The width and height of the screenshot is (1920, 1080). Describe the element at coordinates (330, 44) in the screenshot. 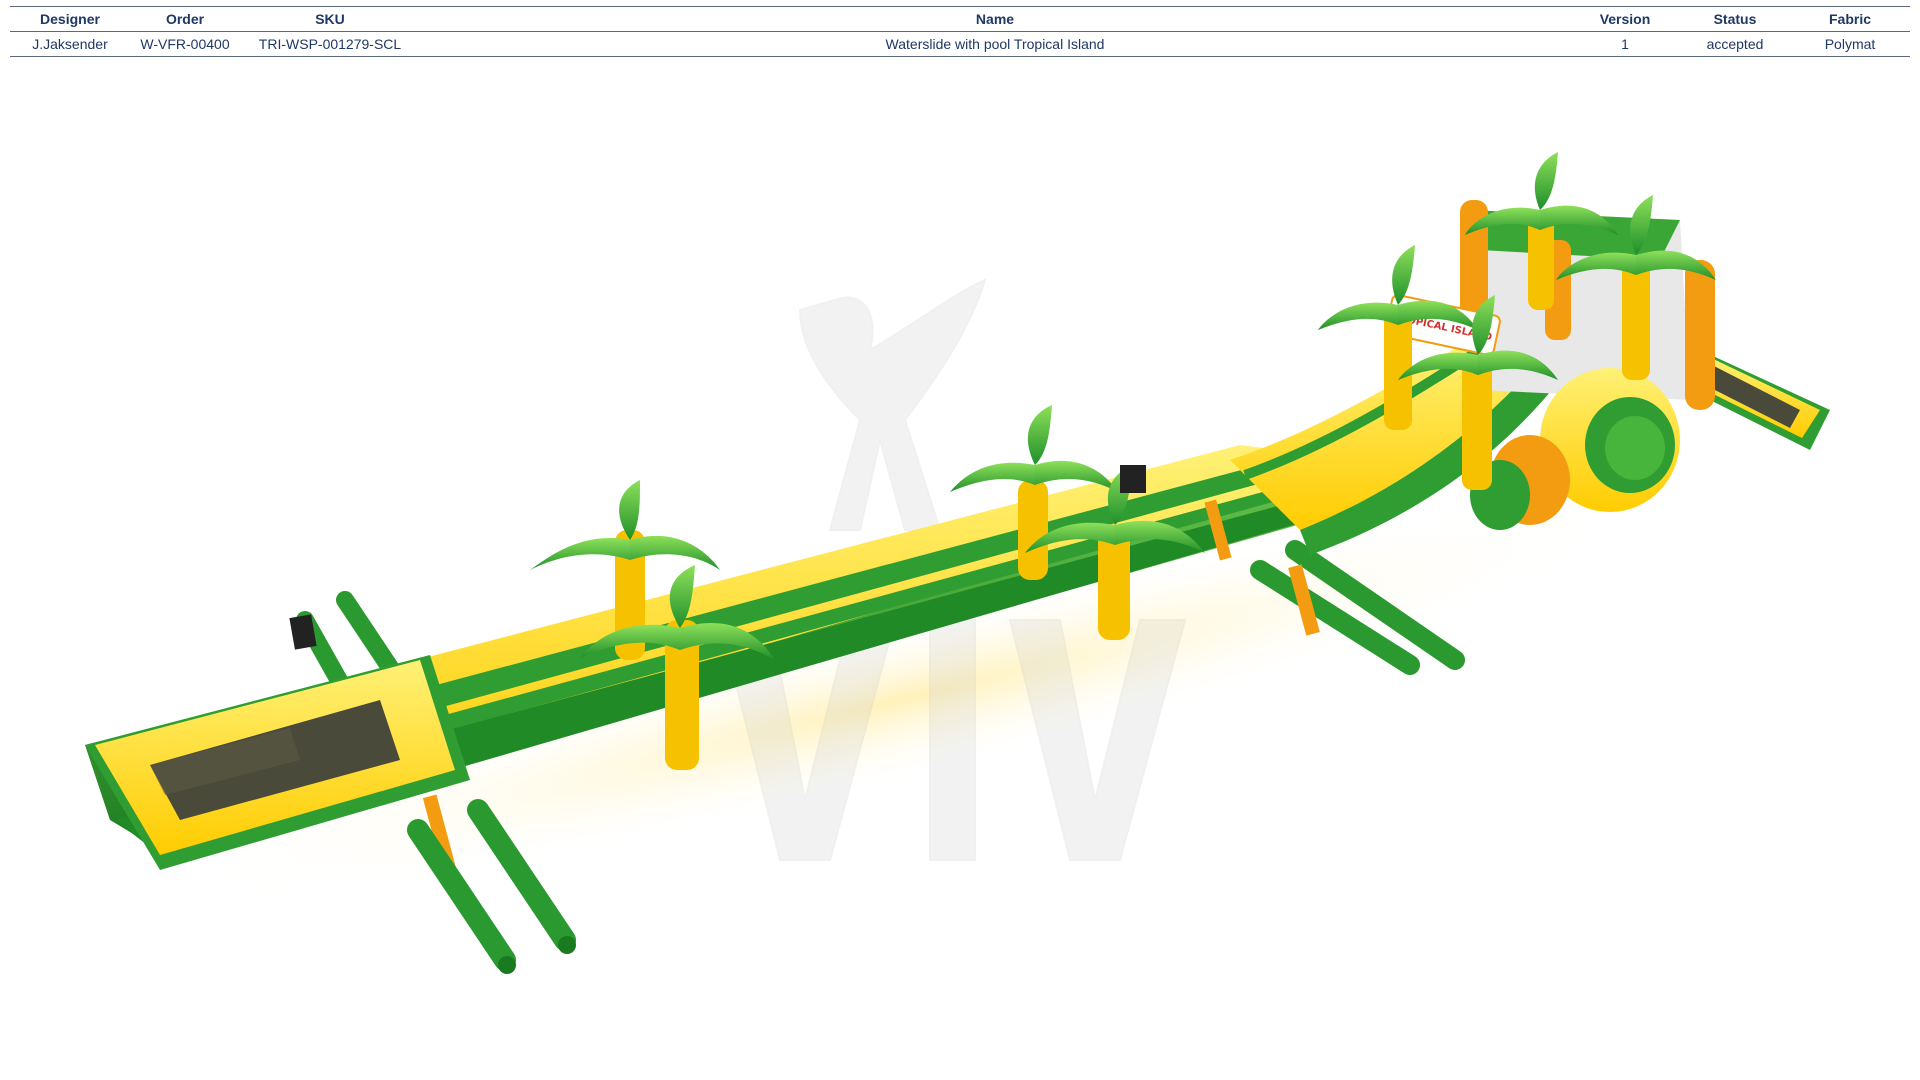

I see `cell-sku: TRI-WSP-001279-SCL` at that location.